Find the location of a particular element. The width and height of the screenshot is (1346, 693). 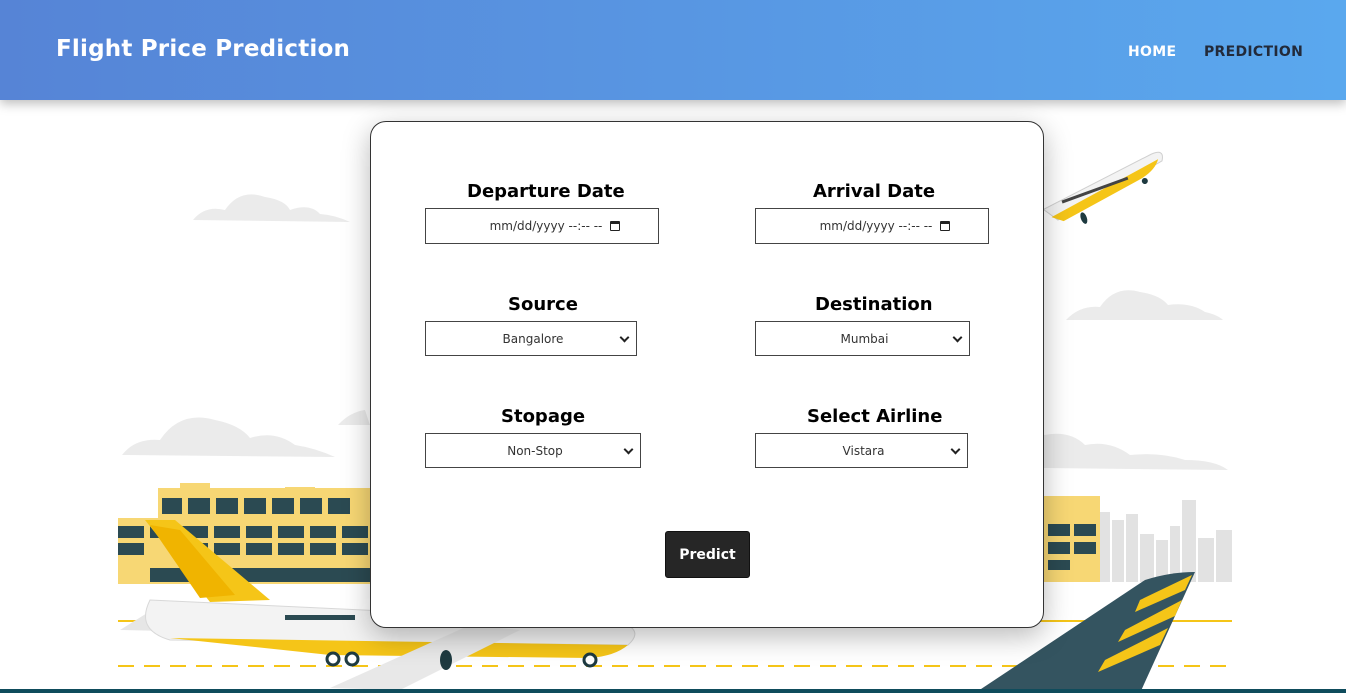

stopage-select: Non-Stop is located at coordinates (533, 450).